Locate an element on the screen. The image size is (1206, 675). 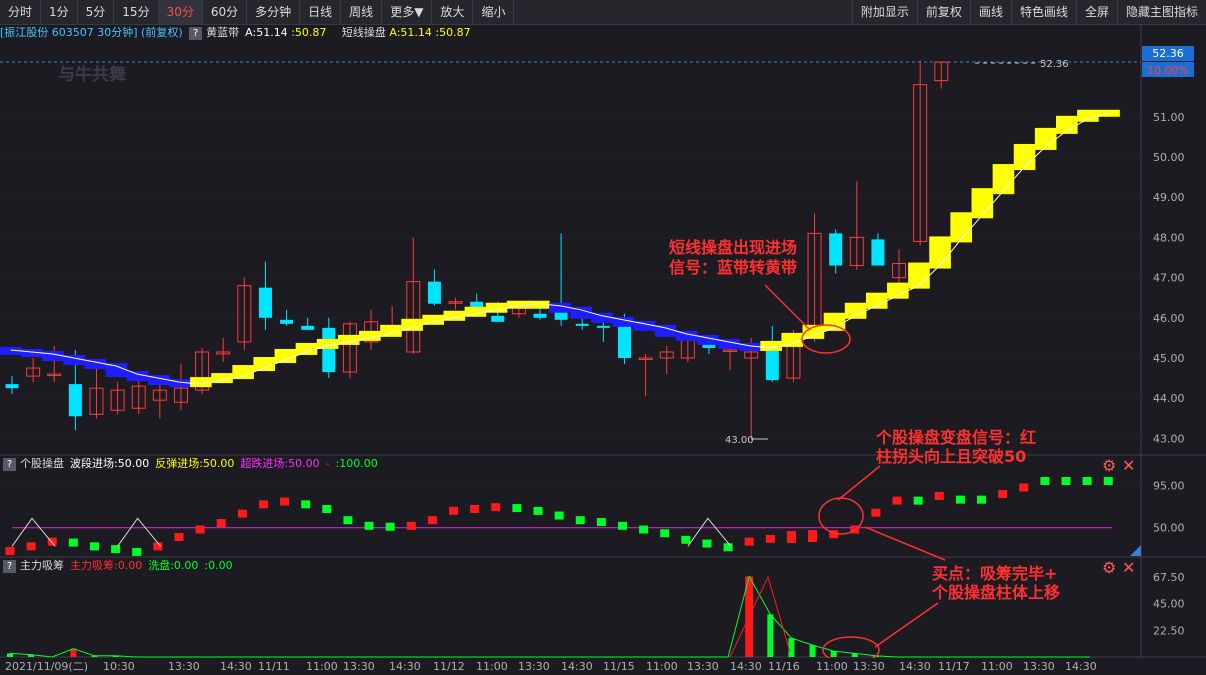
price-tick-label: 43.00 is located at coordinates (1169, 438).